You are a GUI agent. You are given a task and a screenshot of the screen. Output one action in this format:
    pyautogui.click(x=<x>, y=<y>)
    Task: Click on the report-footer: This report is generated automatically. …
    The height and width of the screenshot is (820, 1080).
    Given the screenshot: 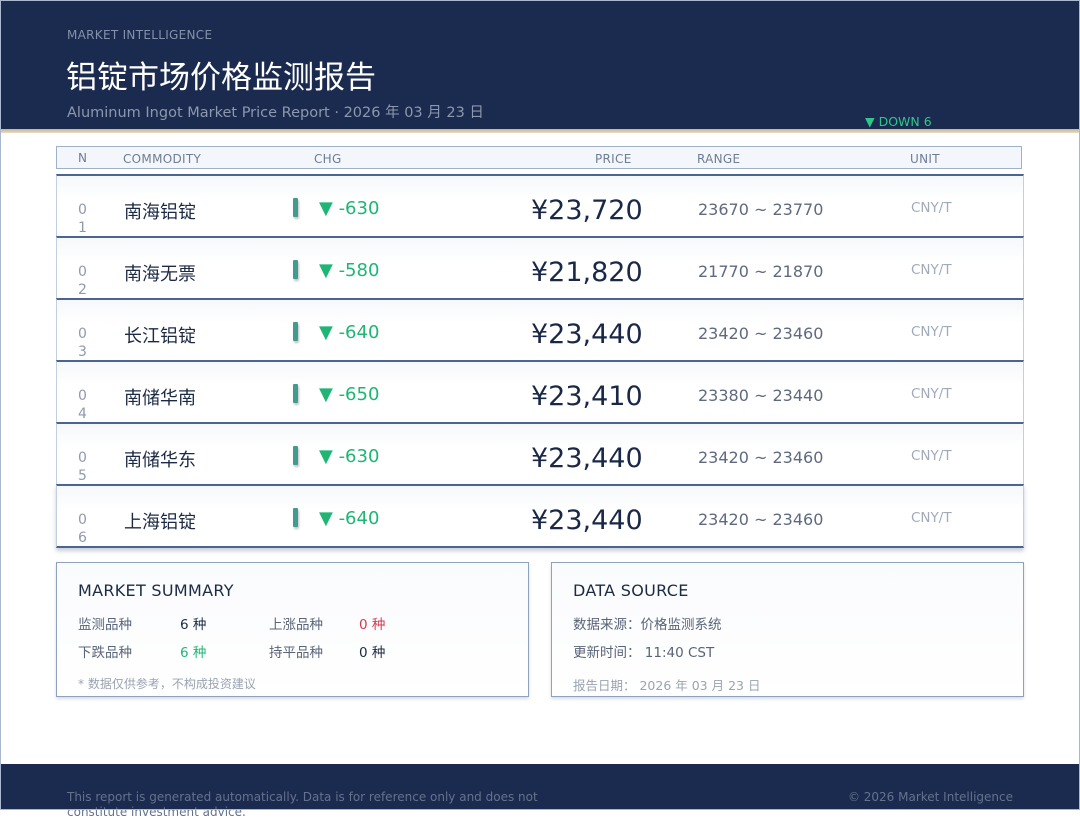 What is the action you would take?
    pyautogui.click(x=540, y=791)
    